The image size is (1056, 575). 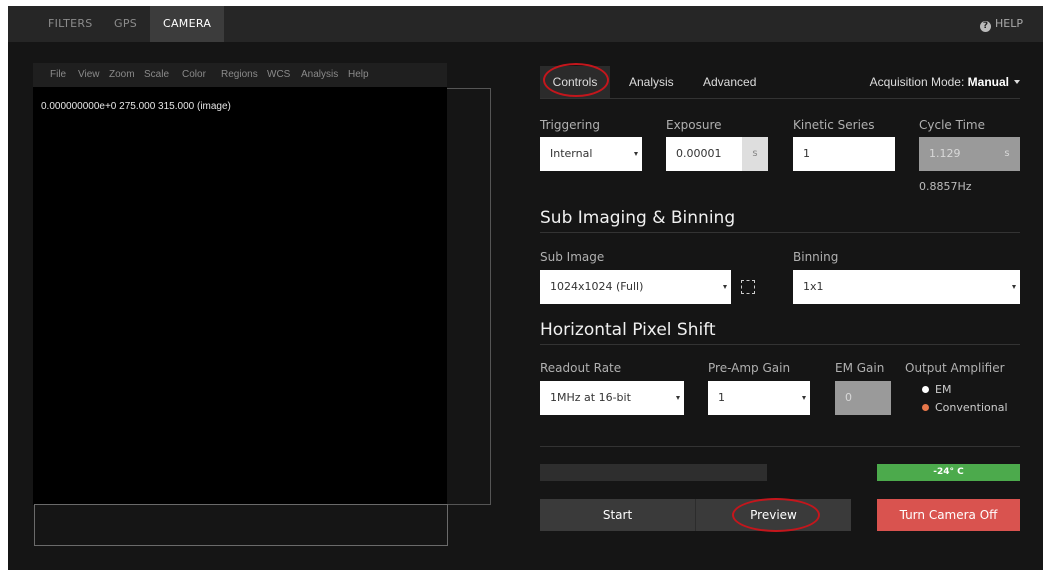 What do you see at coordinates (241, 525) in the screenshot?
I see `viewer-bottom-panel` at bounding box center [241, 525].